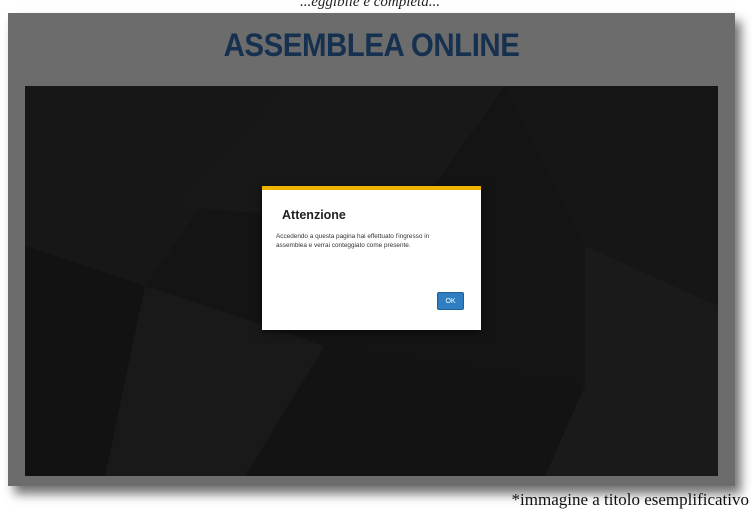  Describe the element at coordinates (630, 499) in the screenshot. I see `example-image-caption: *immagine a titolo esemplificativo` at that location.